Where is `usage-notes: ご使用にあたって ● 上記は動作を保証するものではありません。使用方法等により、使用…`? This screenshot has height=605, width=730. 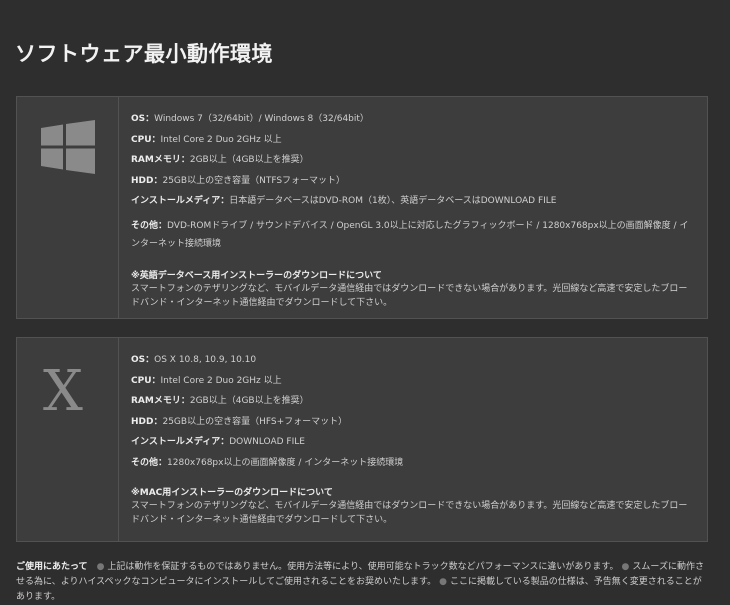
usage-notes: ご使用にあたって ● 上記は動作を保証するものではありません。使用方法等により、使用… is located at coordinates (363, 582).